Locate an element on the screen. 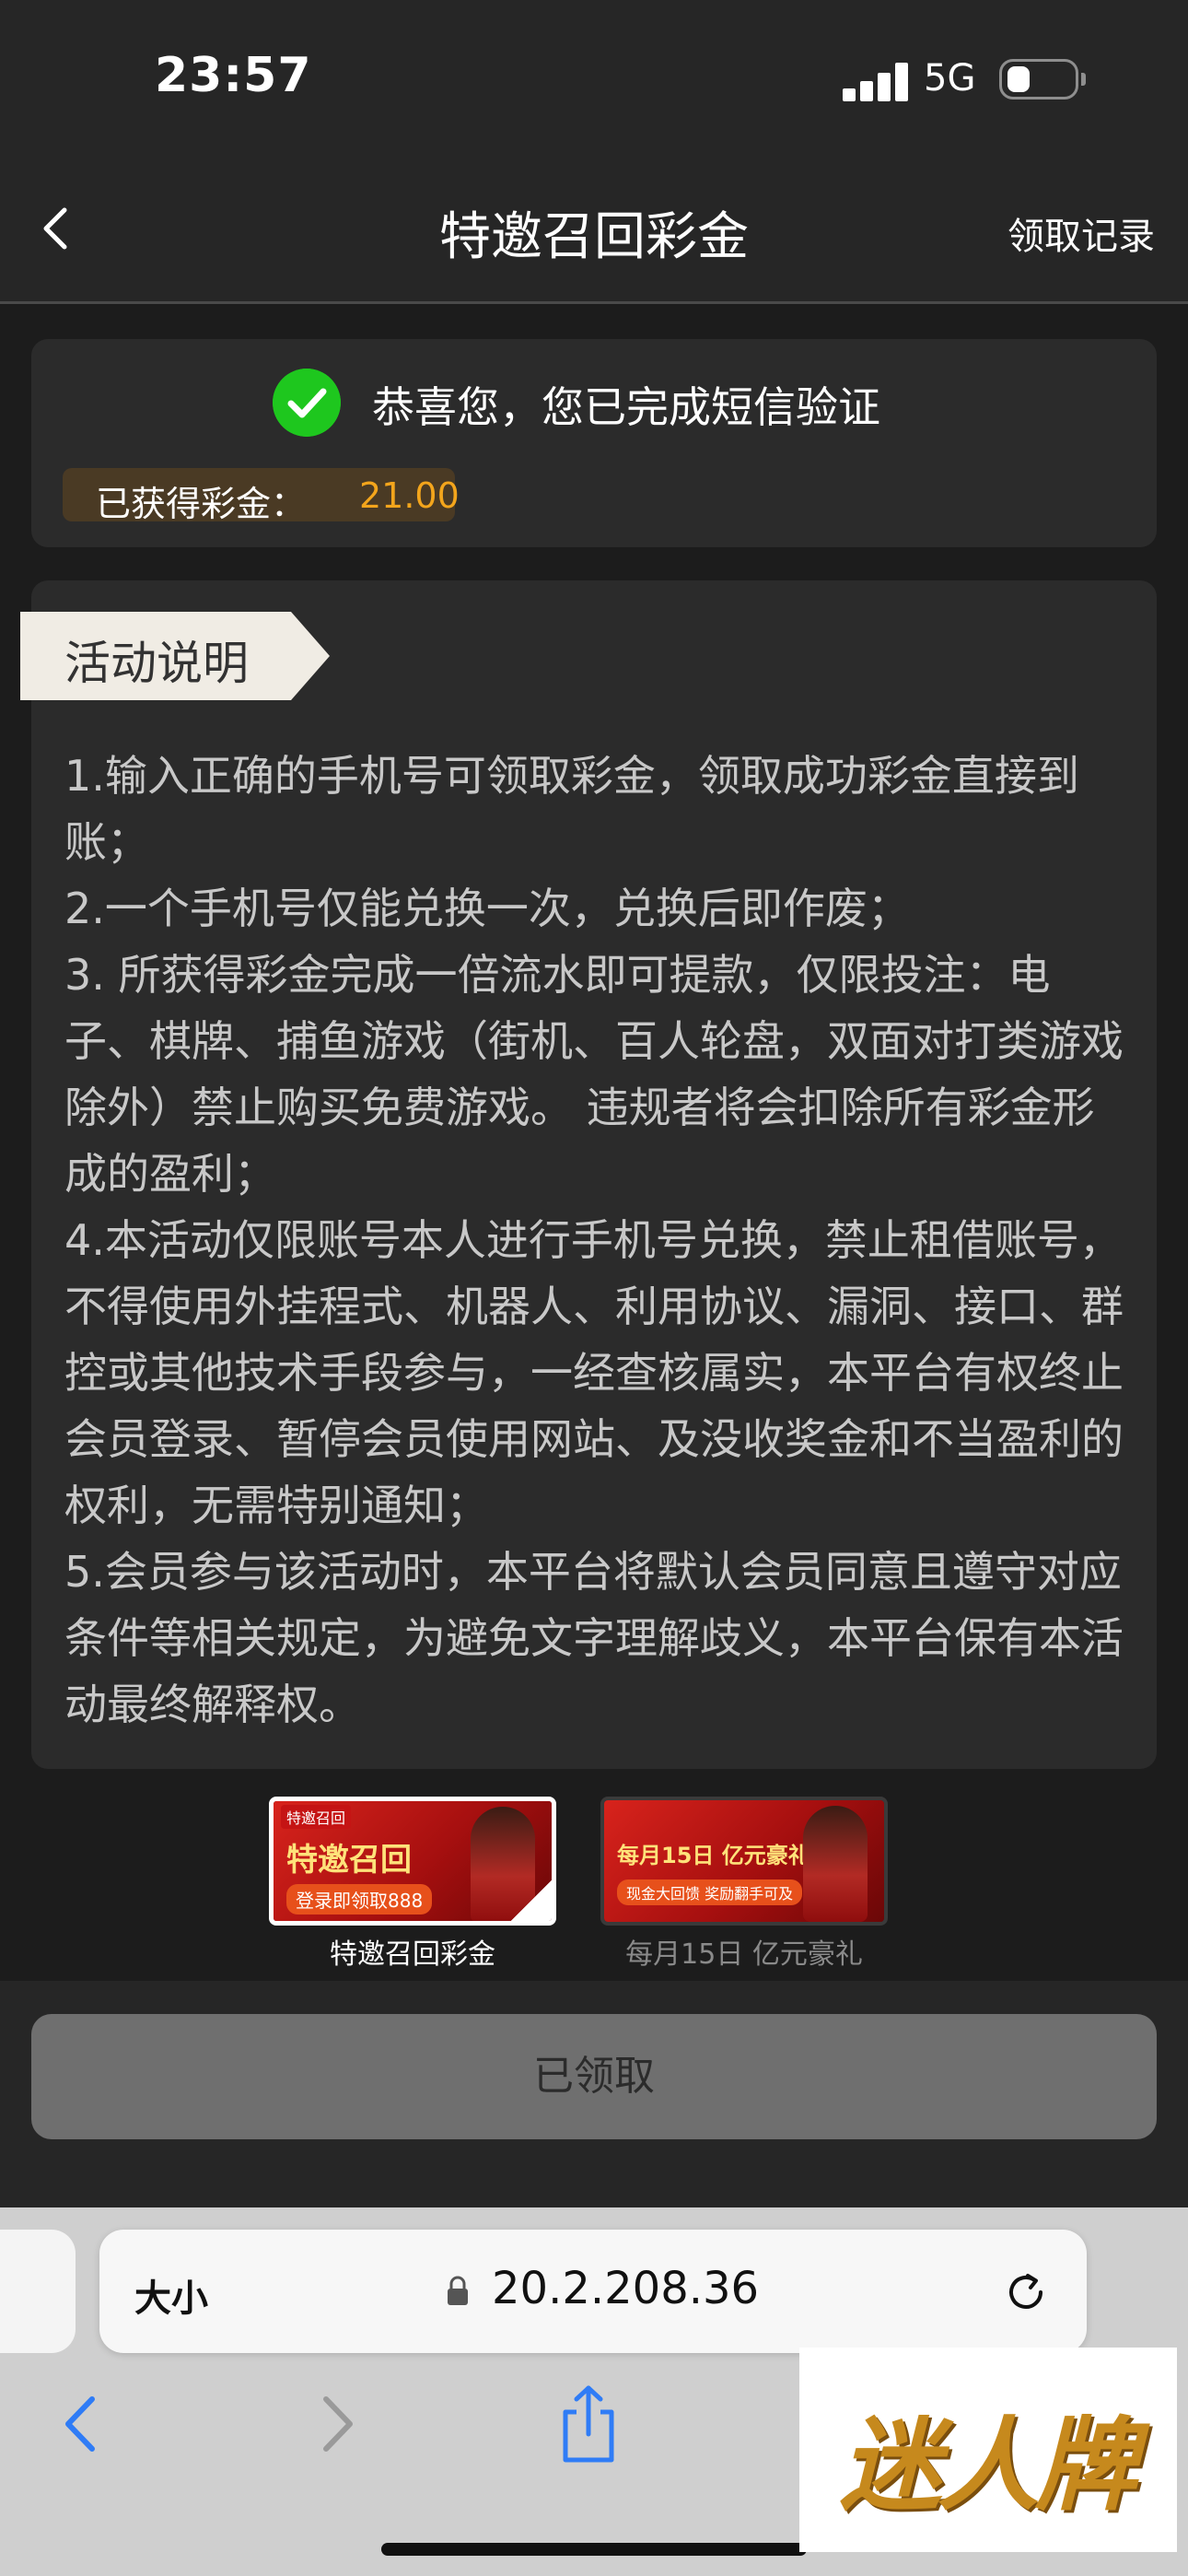  promo-title: 特邀召回 is located at coordinates (349, 1860).